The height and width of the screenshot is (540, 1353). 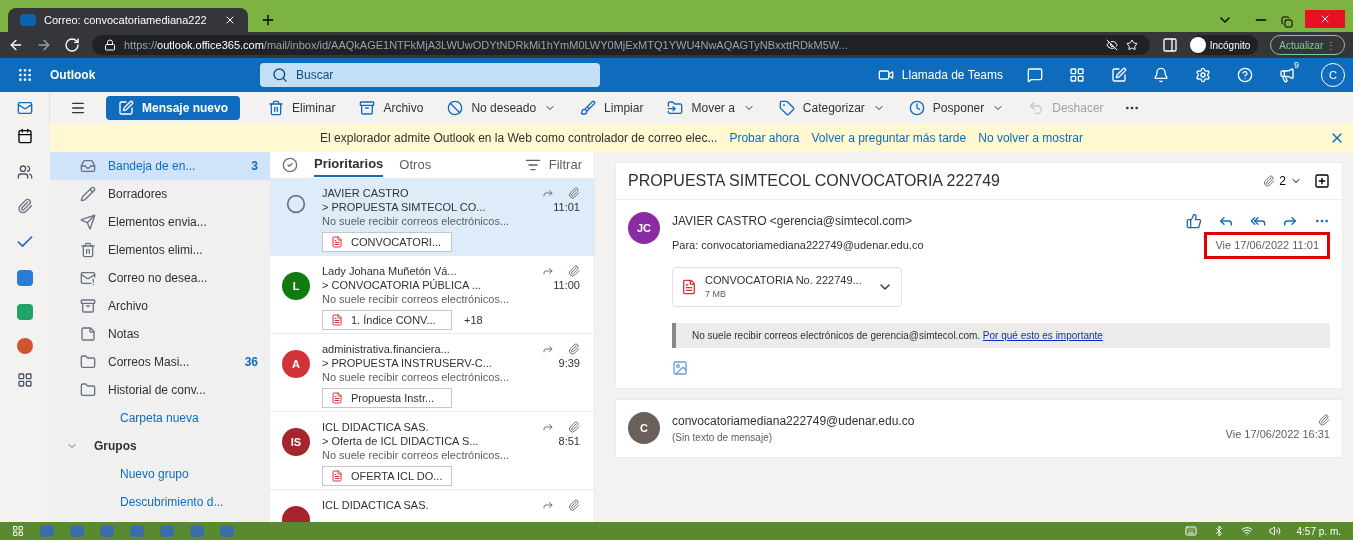 What do you see at coordinates (391, 108) in the screenshot?
I see `toolbar-button: Archivo` at bounding box center [391, 108].